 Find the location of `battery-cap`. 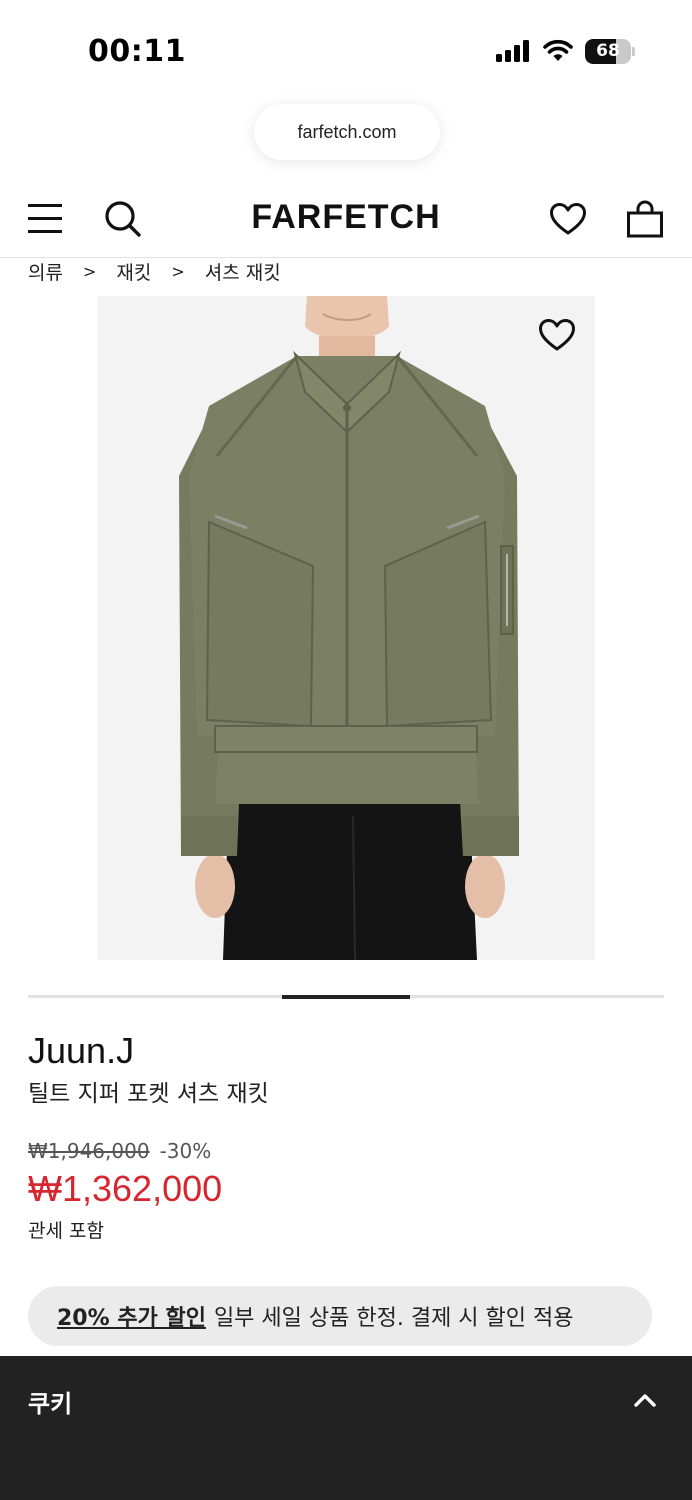

battery-cap is located at coordinates (633, 51).